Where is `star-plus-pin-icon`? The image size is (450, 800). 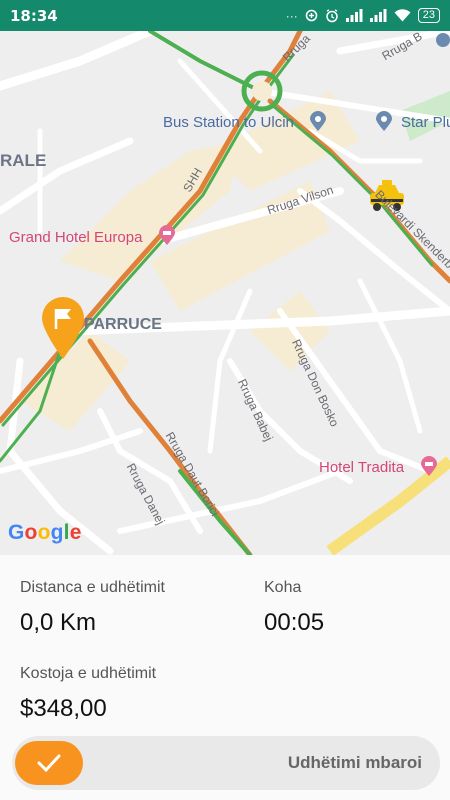 star-plus-pin-icon is located at coordinates (384, 121).